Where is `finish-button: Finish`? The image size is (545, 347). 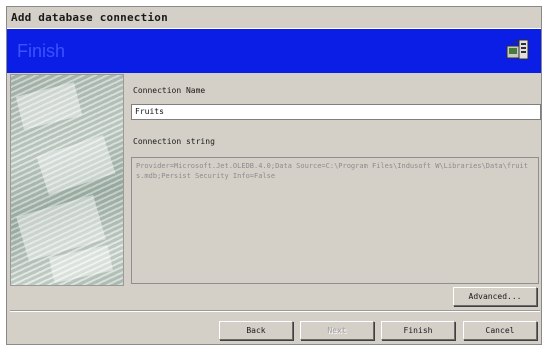
finish-button: Finish is located at coordinates (418, 330).